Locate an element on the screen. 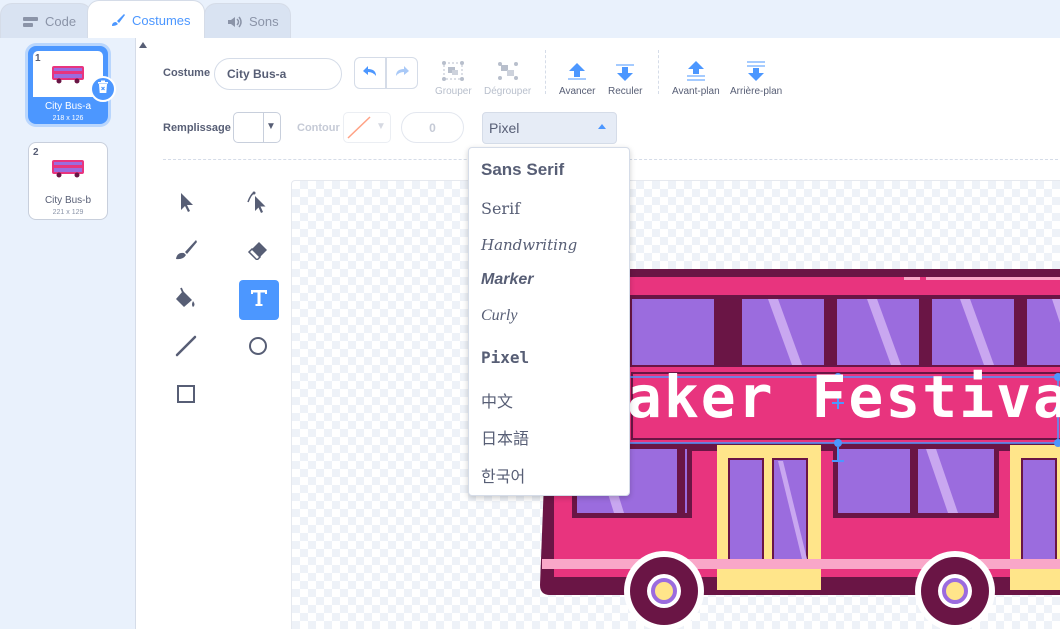 This screenshot has height=629, width=1060. undo-button is located at coordinates (370, 73).